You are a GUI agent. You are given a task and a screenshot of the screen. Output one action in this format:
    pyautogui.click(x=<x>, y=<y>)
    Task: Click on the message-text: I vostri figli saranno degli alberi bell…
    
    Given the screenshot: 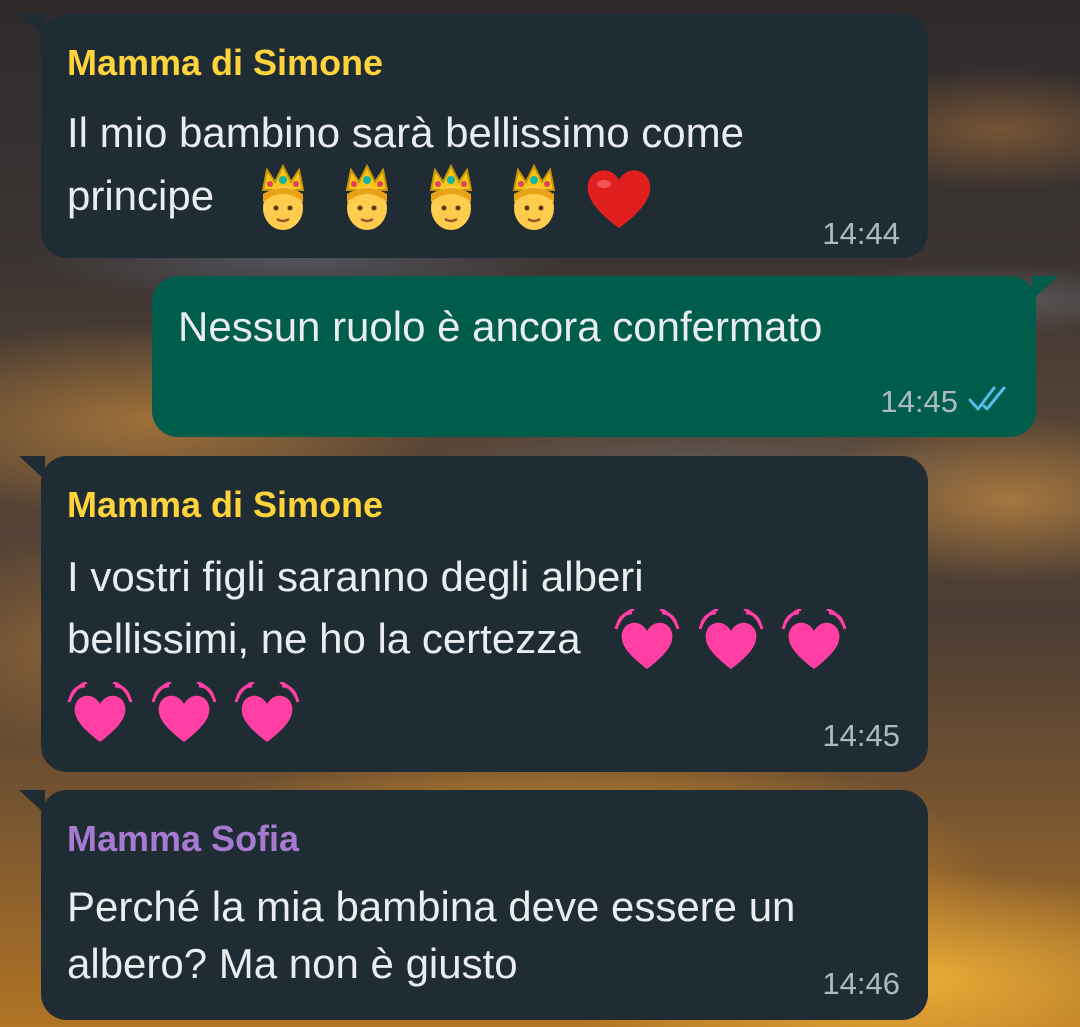 What is the action you would take?
    pyautogui.click(x=457, y=647)
    